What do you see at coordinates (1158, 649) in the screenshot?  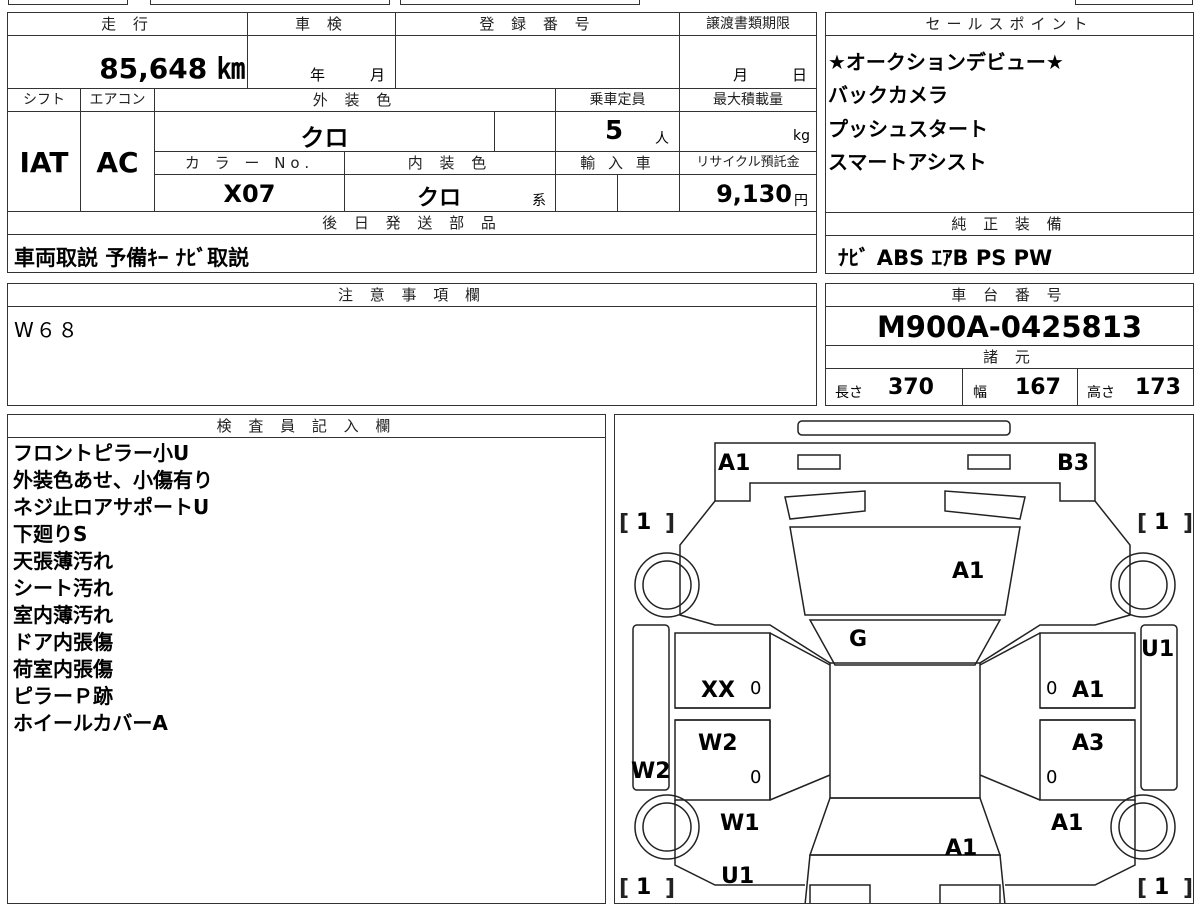 I see `damage-mark-right-side: U1` at bounding box center [1158, 649].